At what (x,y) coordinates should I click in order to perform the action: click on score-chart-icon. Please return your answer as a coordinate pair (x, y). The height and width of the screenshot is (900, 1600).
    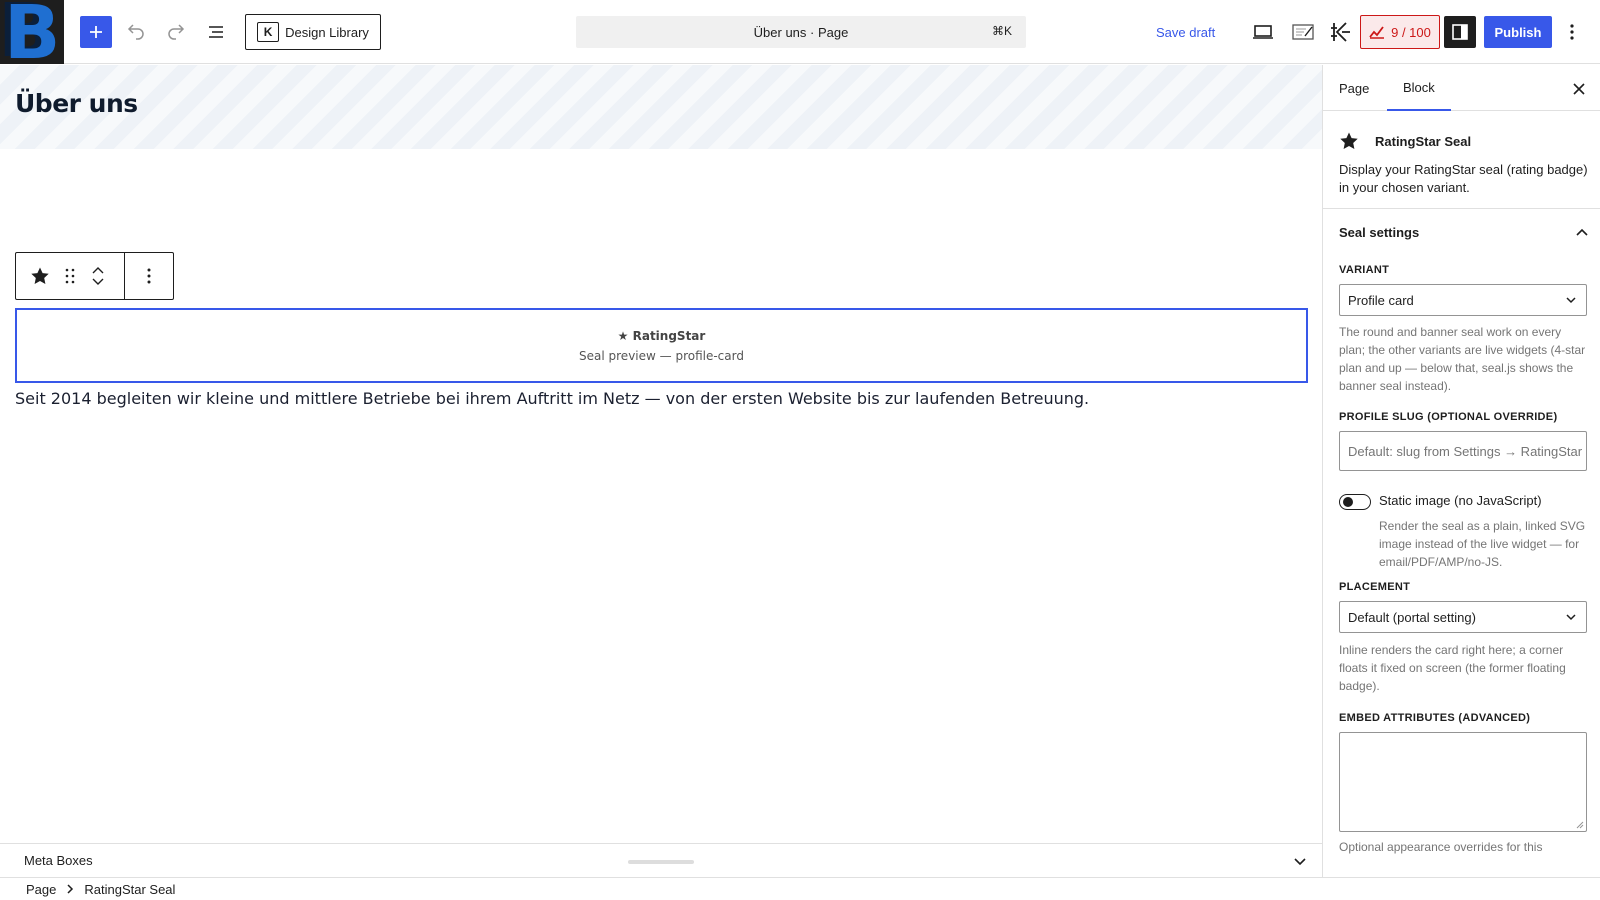
    Looking at the image, I should click on (1377, 32).